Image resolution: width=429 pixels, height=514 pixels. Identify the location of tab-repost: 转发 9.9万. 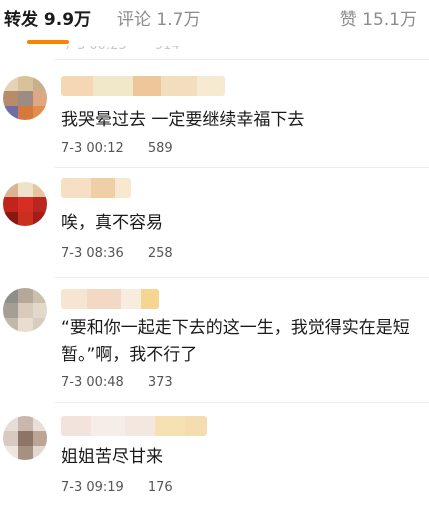
(47, 20).